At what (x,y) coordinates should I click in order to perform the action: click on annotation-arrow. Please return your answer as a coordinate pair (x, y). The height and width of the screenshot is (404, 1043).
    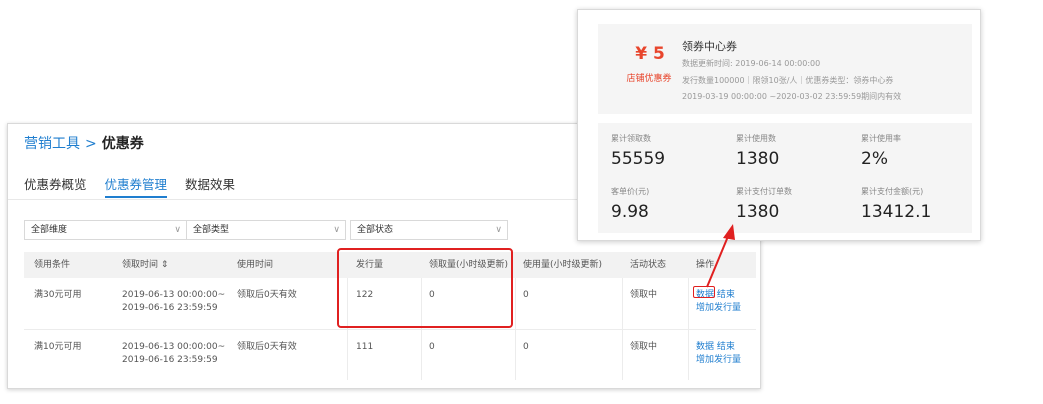
    Looking at the image, I should click on (720, 256).